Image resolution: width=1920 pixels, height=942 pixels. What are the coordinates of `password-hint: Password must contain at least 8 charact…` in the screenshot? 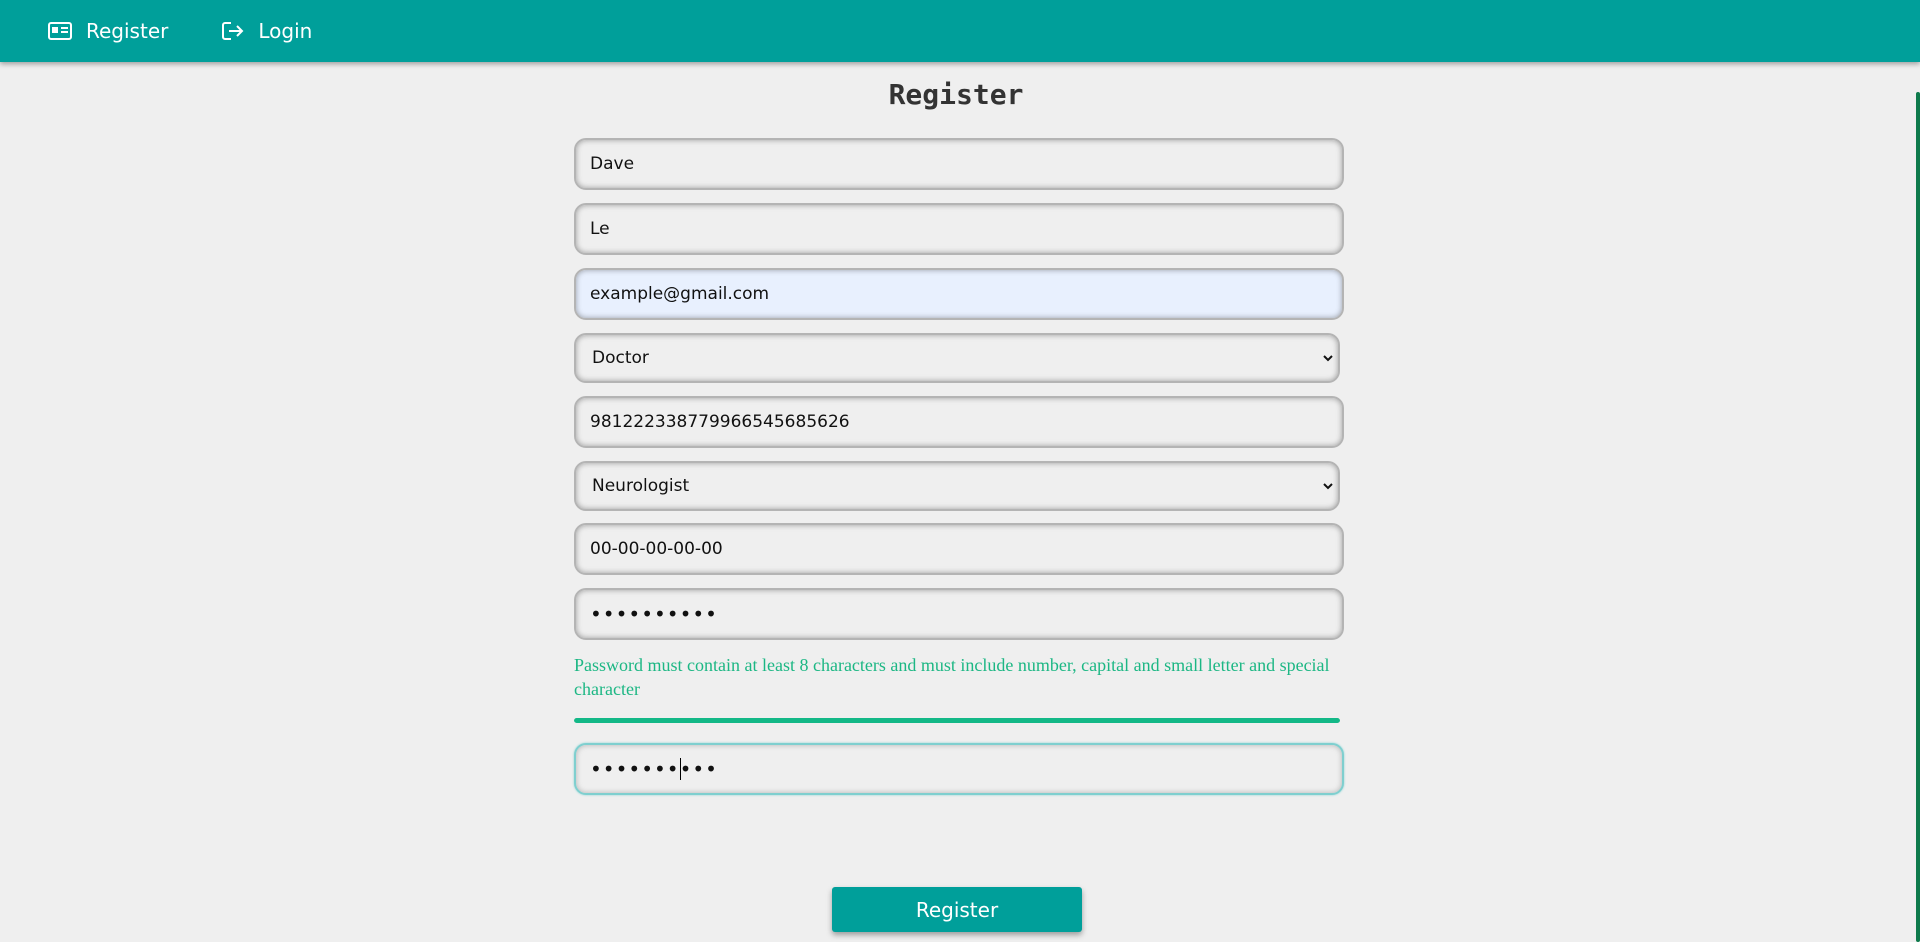 It's located at (952, 677).